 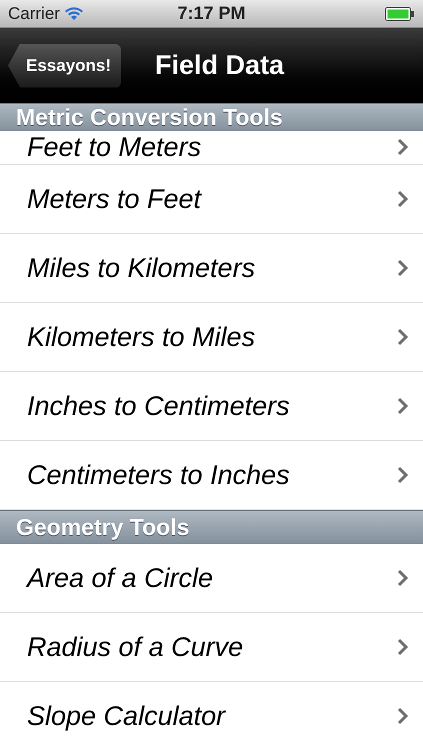 What do you see at coordinates (400, 13) in the screenshot?
I see `battery-icon` at bounding box center [400, 13].